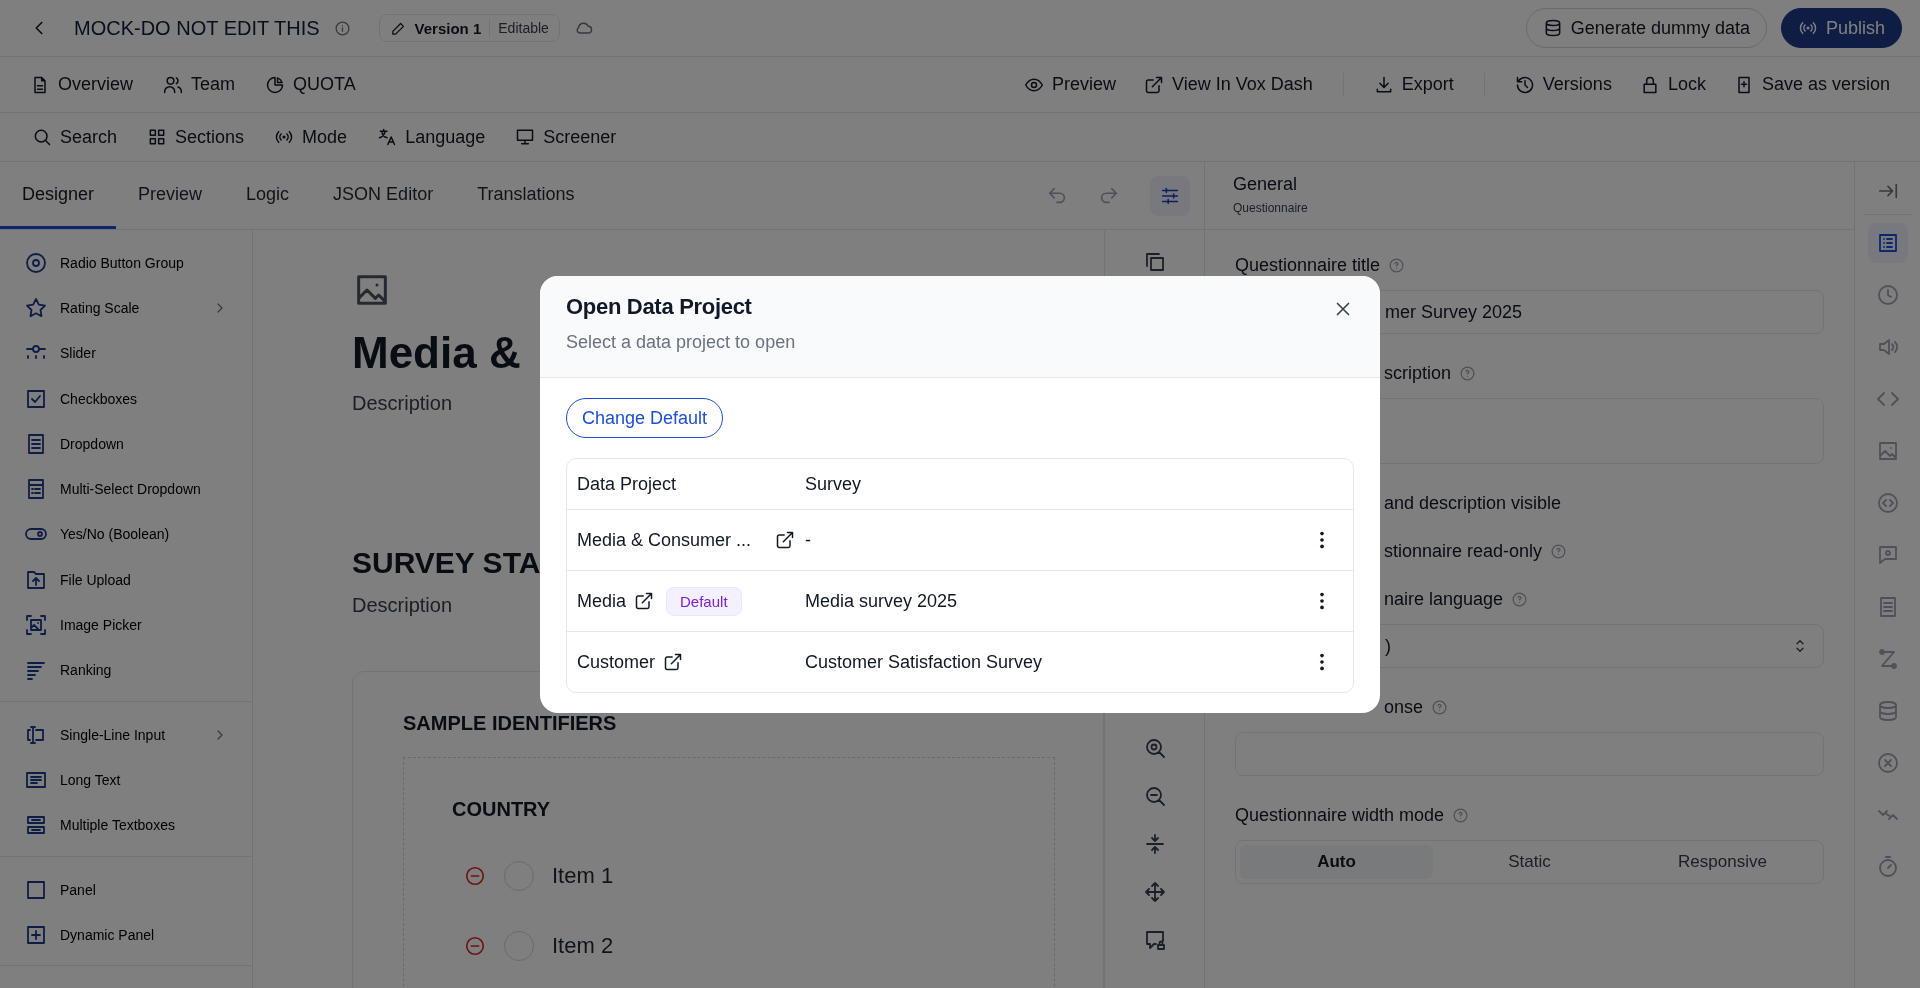 The height and width of the screenshot is (988, 1920). What do you see at coordinates (1271, 208) in the screenshot?
I see `panel-subheading: Questionnaire` at bounding box center [1271, 208].